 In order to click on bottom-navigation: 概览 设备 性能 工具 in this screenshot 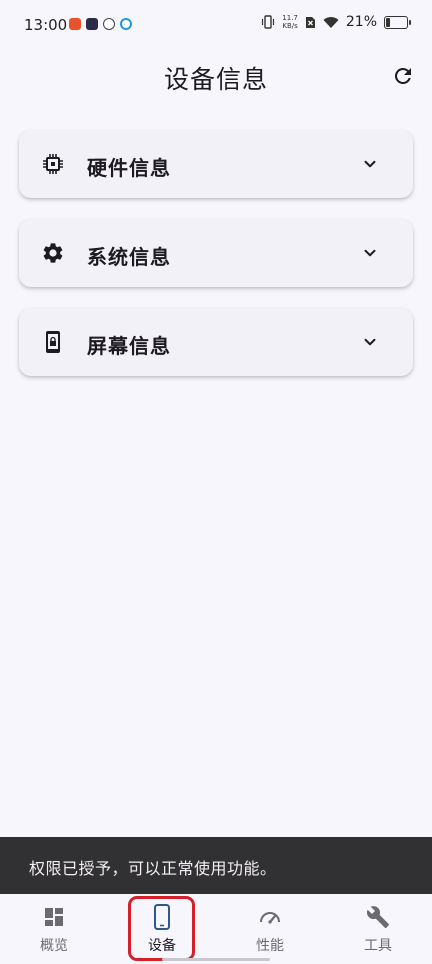, I will do `click(216, 929)`.